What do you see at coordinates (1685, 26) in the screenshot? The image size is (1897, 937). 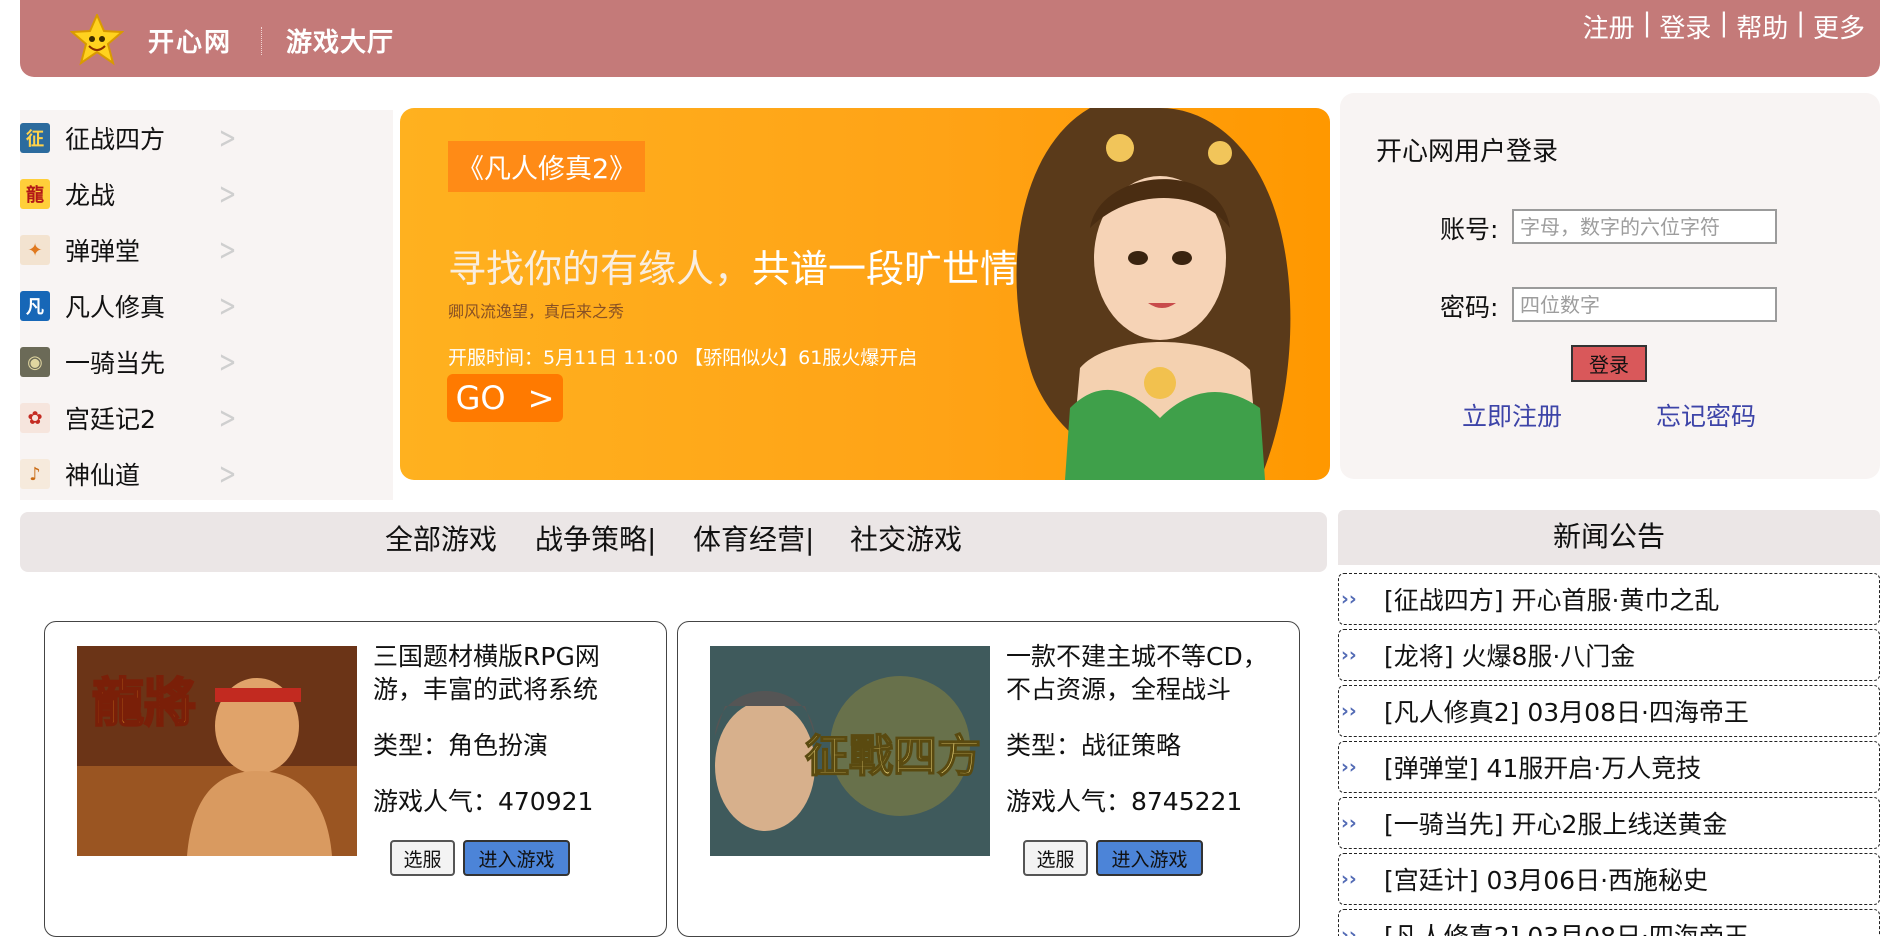 I see `login-link: 登录` at bounding box center [1685, 26].